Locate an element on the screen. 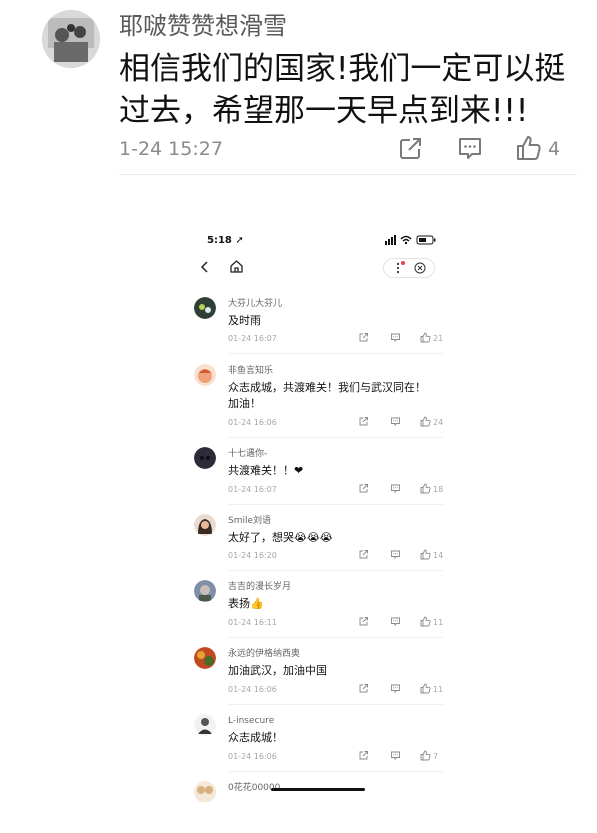  comment-text: 表扬👍 is located at coordinates (335, 604).